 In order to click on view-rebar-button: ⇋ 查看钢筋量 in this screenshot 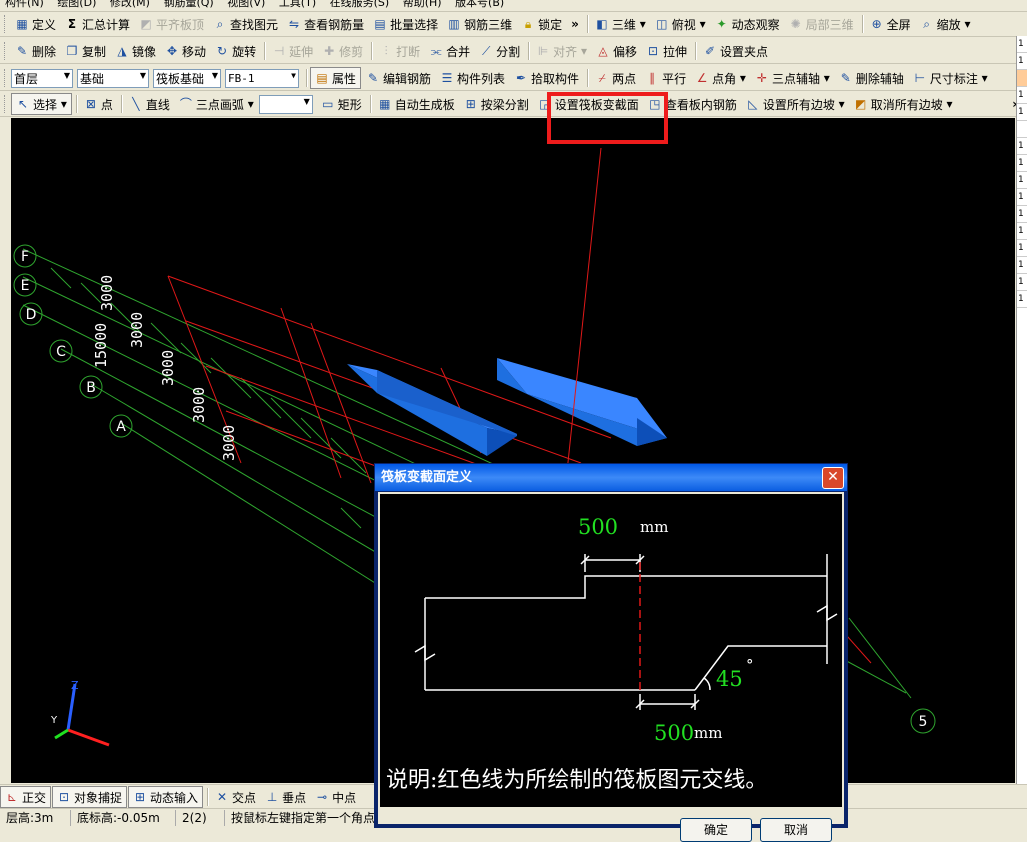, I will do `click(325, 24)`.